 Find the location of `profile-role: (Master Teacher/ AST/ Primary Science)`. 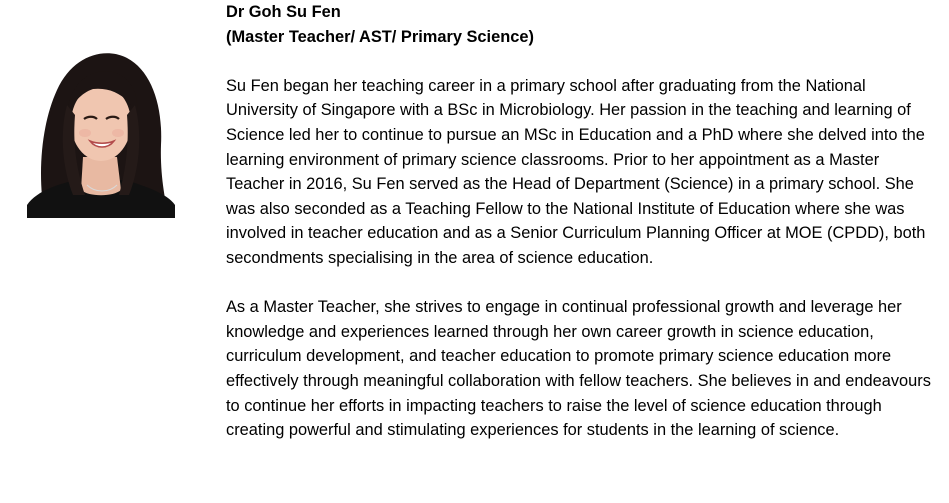

profile-role: (Master Teacher/ AST/ Primary Science) is located at coordinates (380, 36).